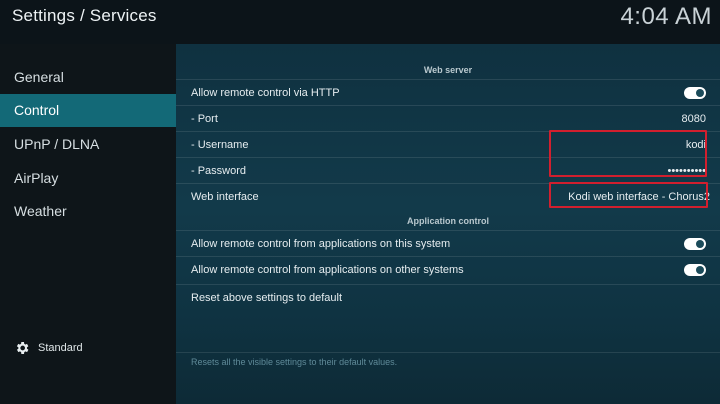 The image size is (720, 404). I want to click on sidebar-item-label: General, so click(39, 77).